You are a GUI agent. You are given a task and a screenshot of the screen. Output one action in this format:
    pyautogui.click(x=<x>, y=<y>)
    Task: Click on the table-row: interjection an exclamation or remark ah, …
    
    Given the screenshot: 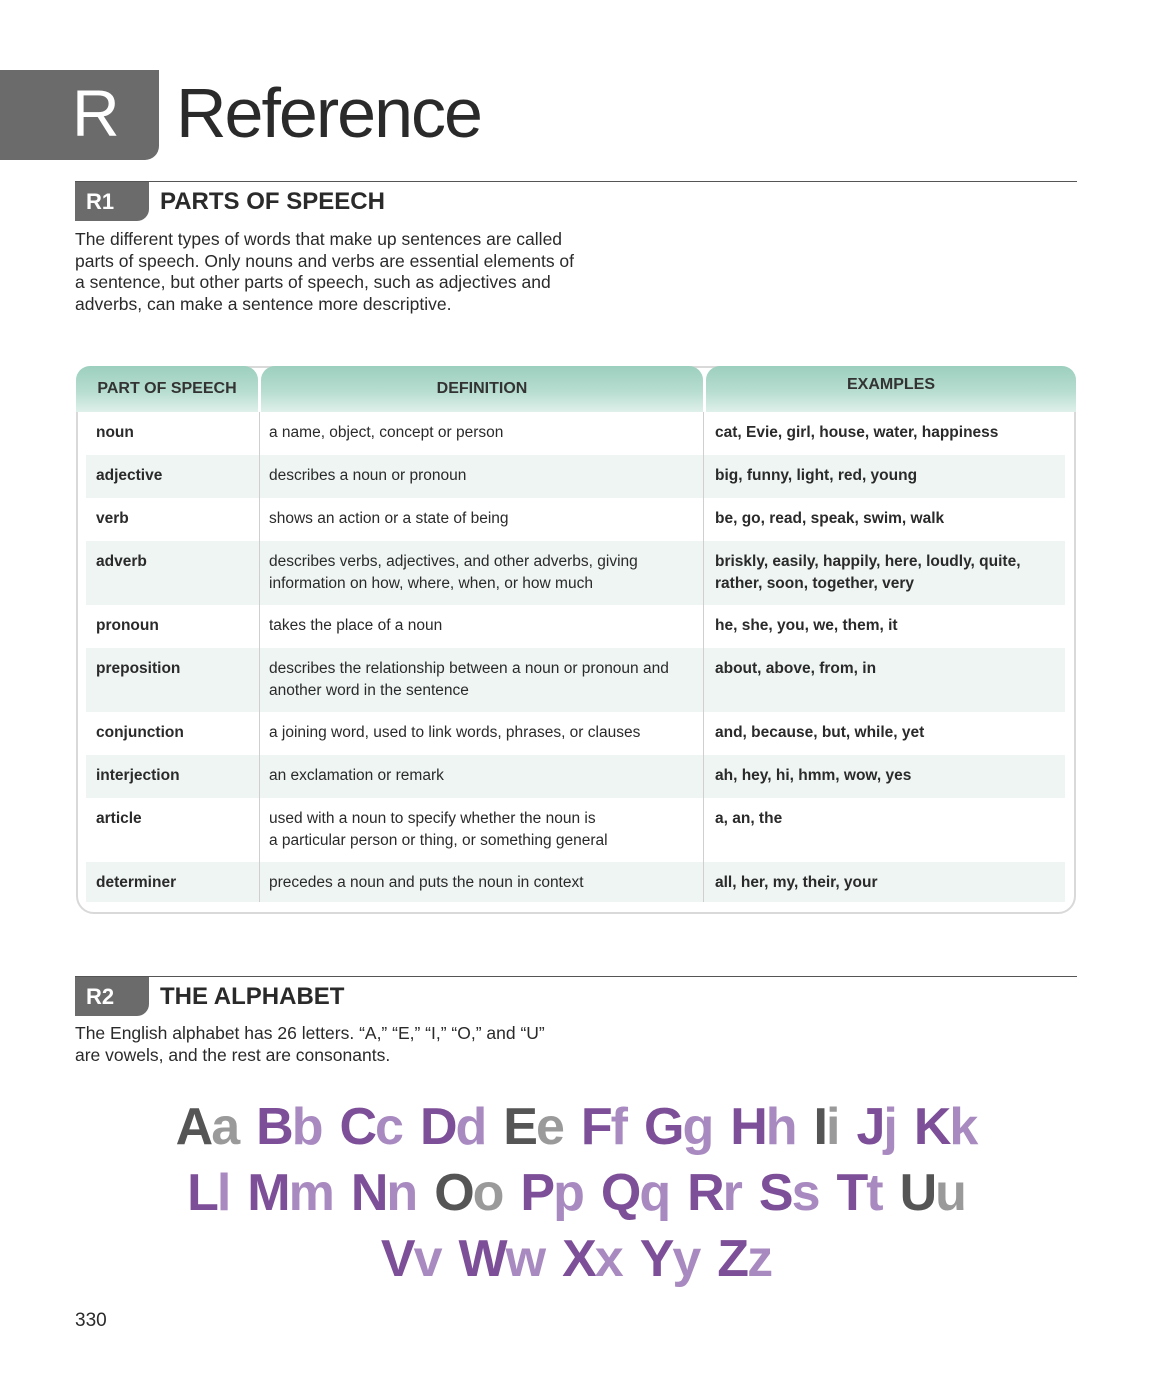 What is the action you would take?
    pyautogui.click(x=575, y=776)
    